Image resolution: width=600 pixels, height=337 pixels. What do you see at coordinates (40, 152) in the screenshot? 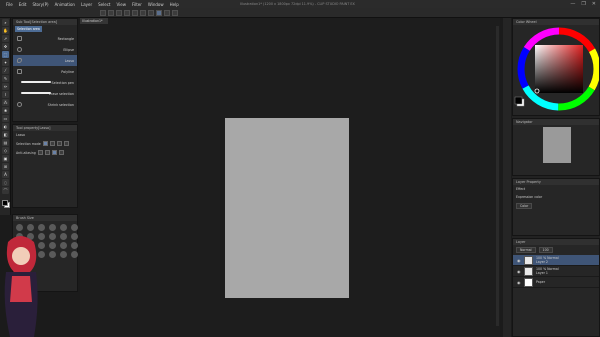
I see `aa-none-icon` at bounding box center [40, 152].